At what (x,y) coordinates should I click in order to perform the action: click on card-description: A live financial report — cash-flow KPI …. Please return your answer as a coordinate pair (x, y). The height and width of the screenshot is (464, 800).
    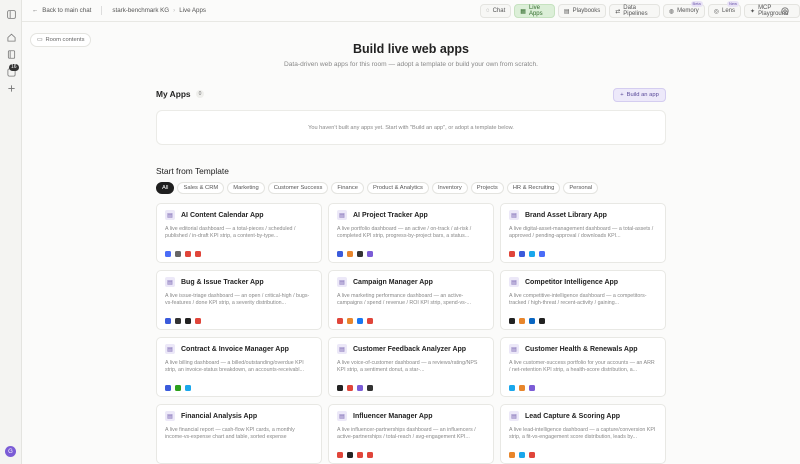
    Looking at the image, I should click on (230, 434).